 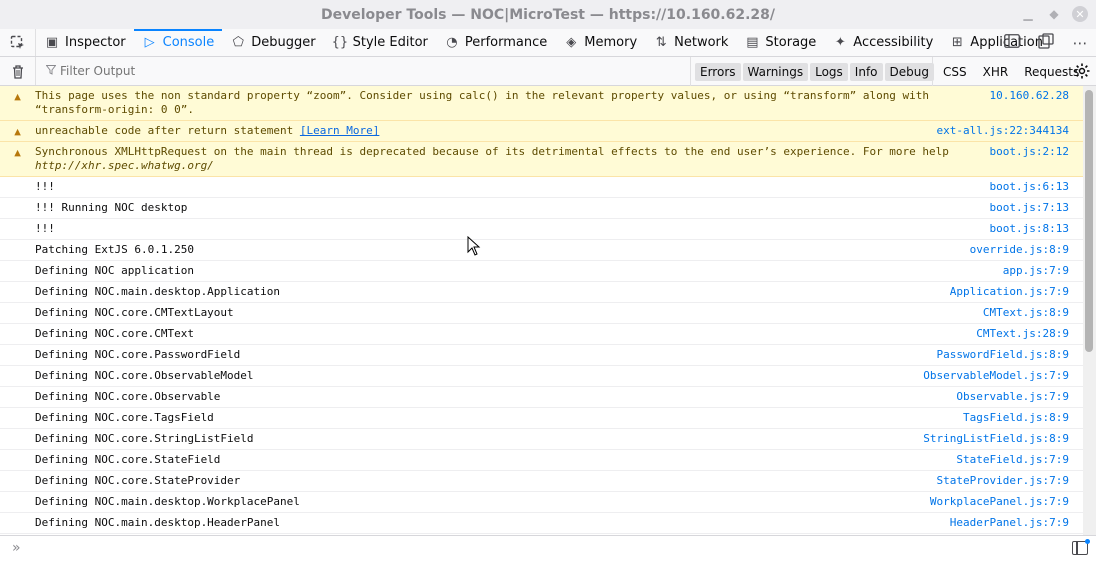 I want to click on element-picker-icon, so click(x=18, y=42).